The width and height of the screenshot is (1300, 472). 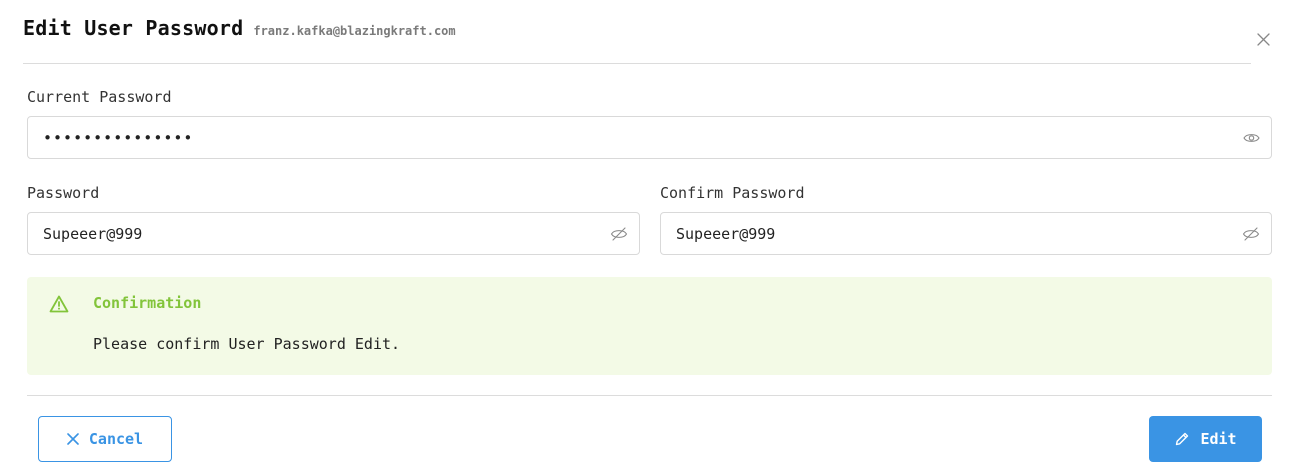 I want to click on alert-message: Please confirm User Password Edit., so click(x=247, y=344).